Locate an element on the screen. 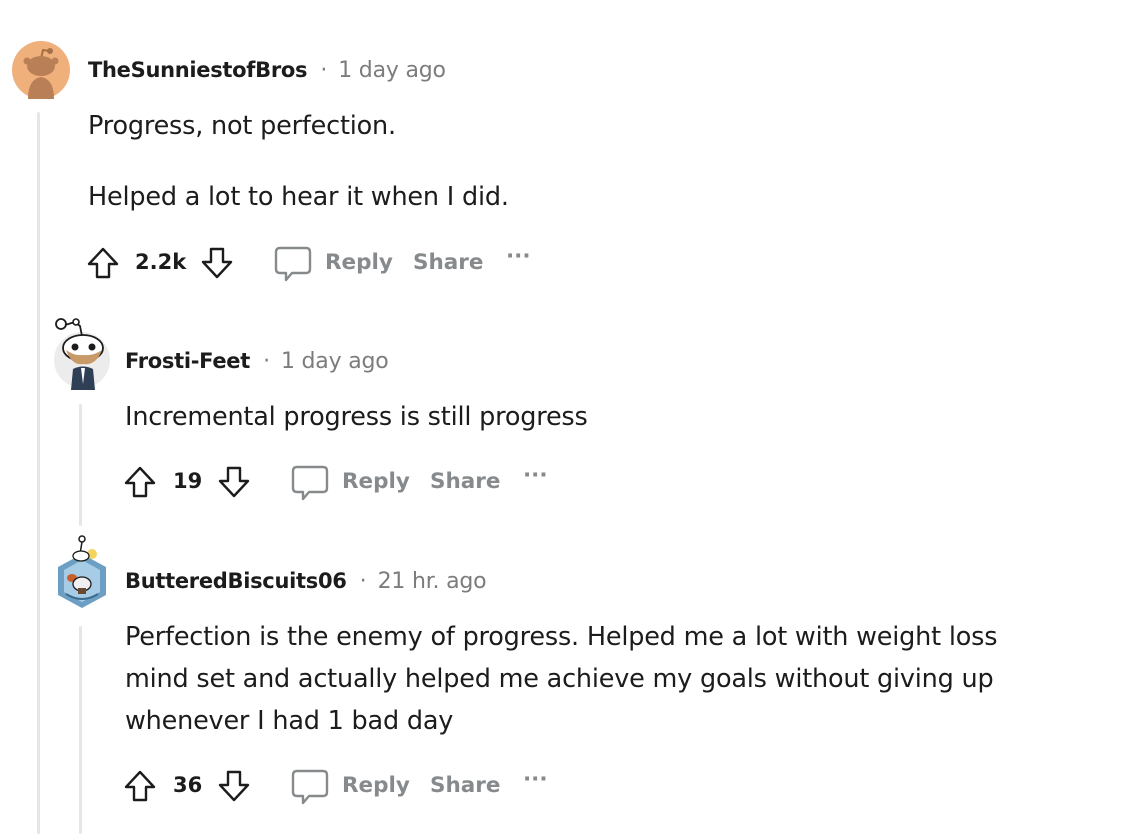 Image resolution: width=1135 pixels, height=834 pixels. comment-header: ButteredBiscuits06 · 21 hr. ago is located at coordinates (306, 581).